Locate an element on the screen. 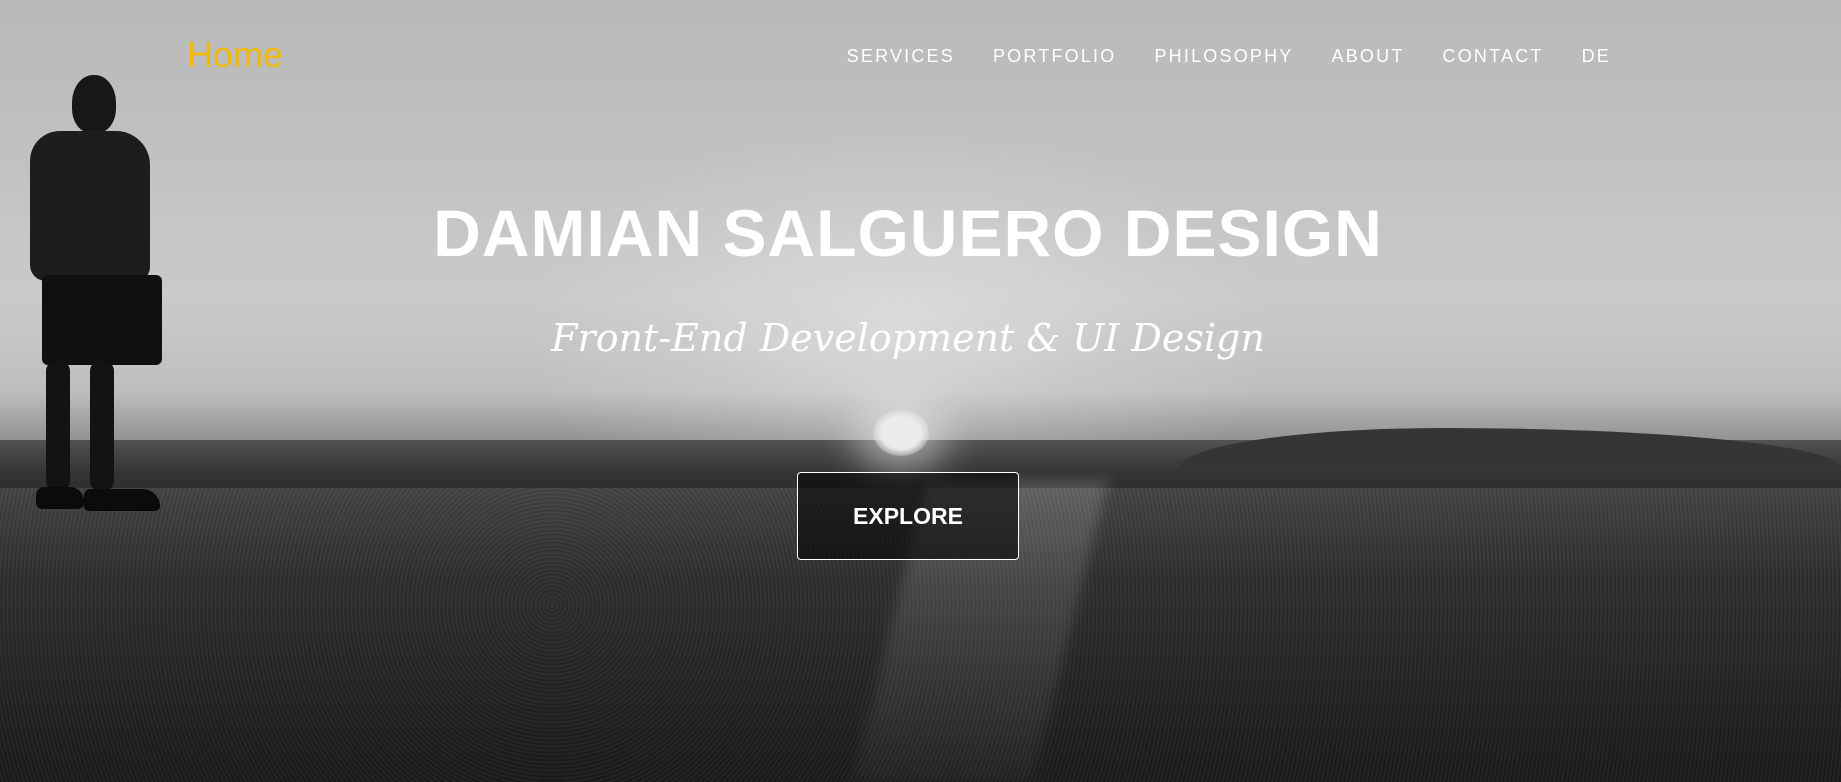 Image resolution: width=1841 pixels, height=782 pixels. nav-link-portfolio: PORTFOLIO is located at coordinates (1055, 56).